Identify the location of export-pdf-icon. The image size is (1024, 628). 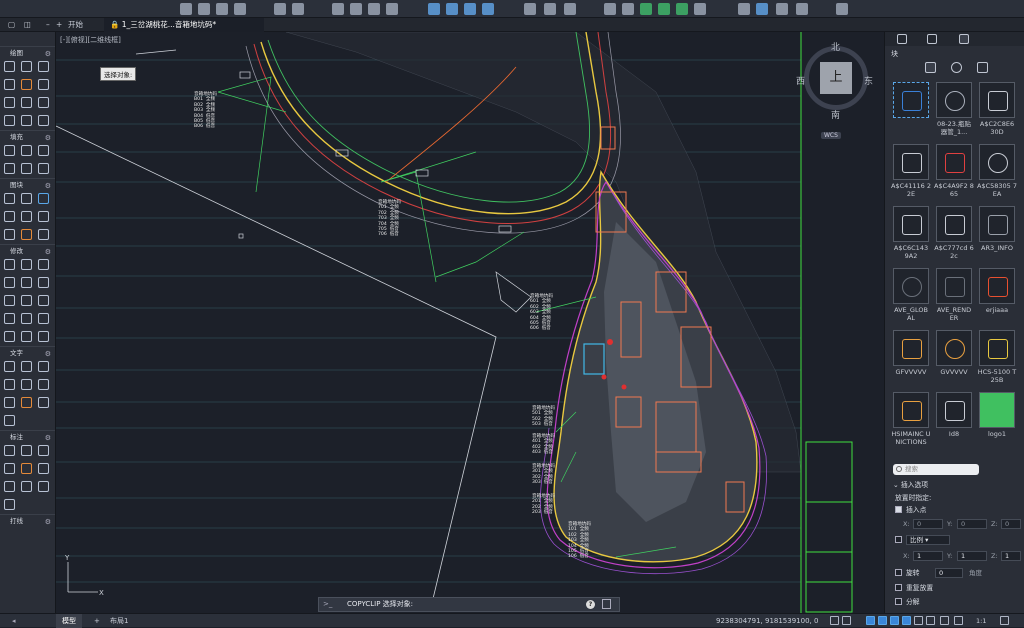
(434, 9).